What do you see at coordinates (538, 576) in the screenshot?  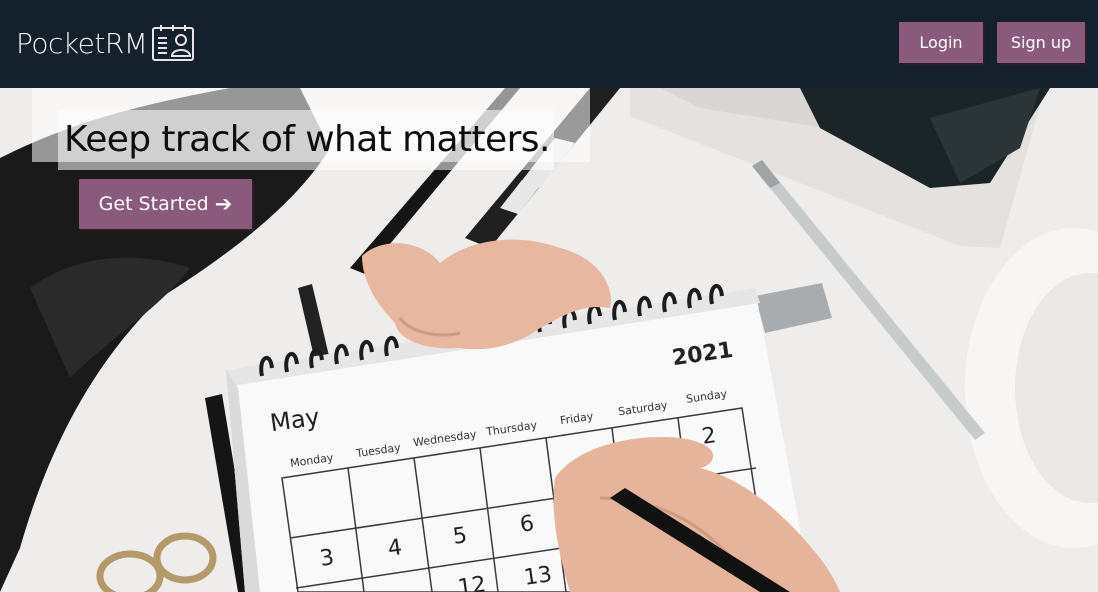 I see `calendar-date-13: 13` at bounding box center [538, 576].